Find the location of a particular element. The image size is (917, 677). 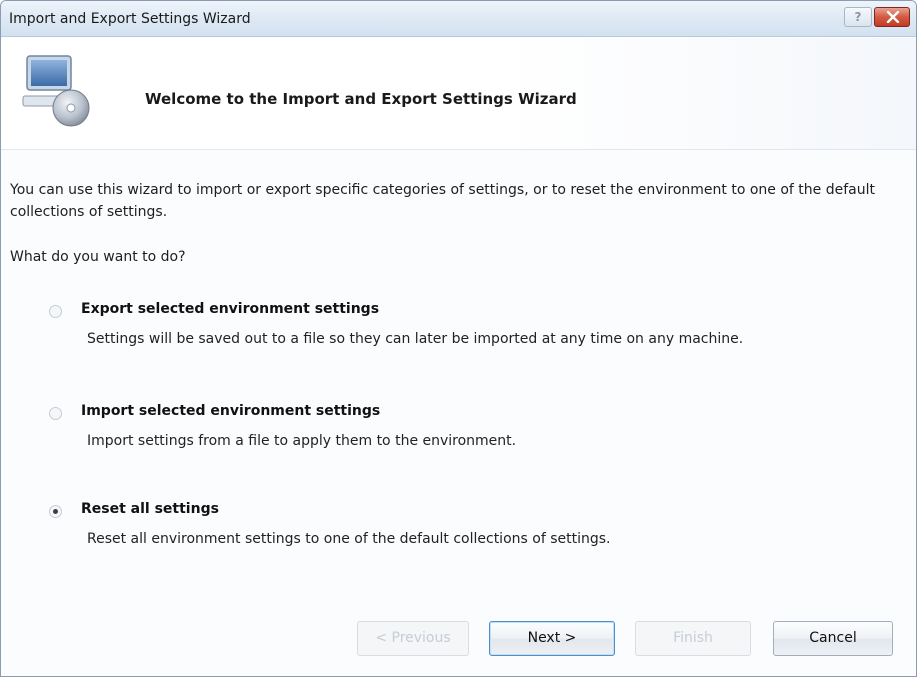

previous-button: < Previous is located at coordinates (413, 638).